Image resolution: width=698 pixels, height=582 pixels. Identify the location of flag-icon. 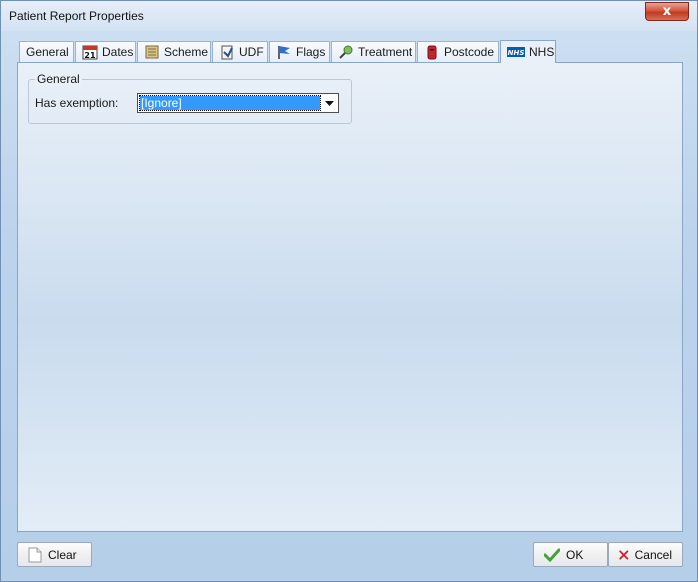
(284, 52).